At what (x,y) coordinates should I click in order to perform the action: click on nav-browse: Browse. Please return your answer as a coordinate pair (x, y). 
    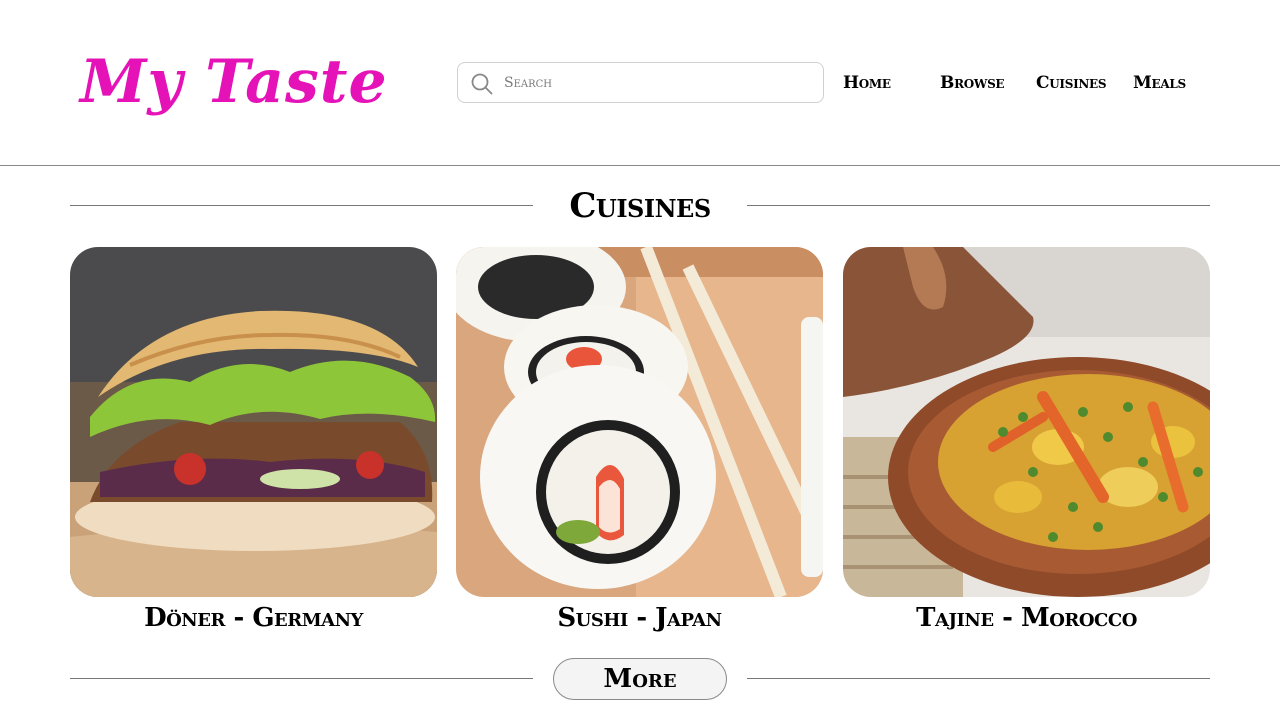
    Looking at the image, I should click on (972, 83).